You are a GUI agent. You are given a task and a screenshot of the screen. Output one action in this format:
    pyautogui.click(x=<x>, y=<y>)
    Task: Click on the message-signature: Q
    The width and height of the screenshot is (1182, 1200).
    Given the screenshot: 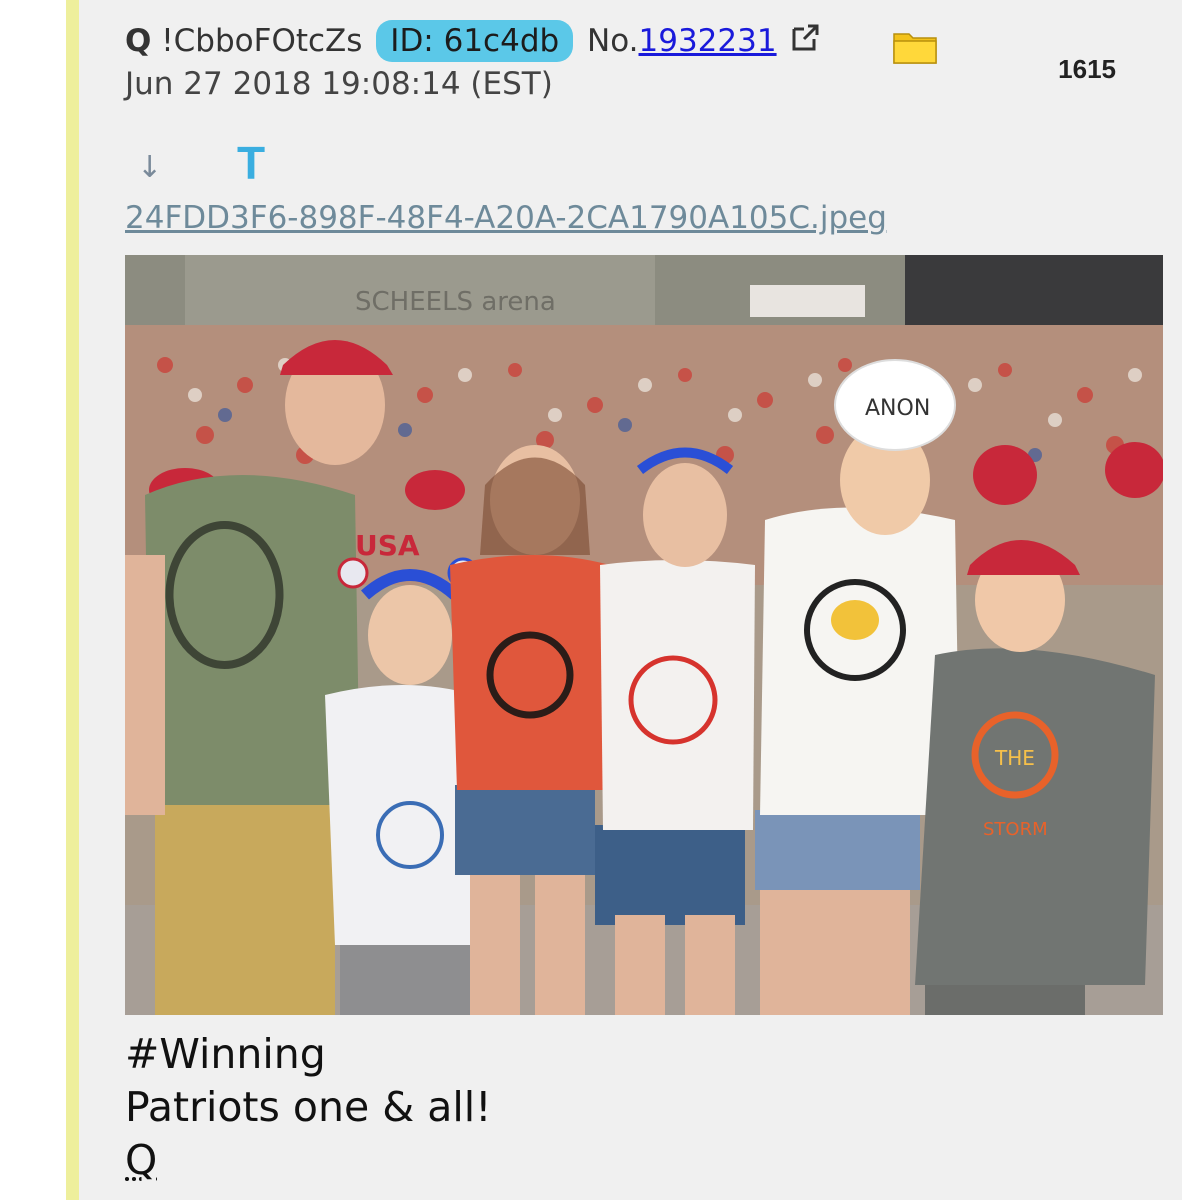 What is the action you would take?
    pyautogui.click(x=141, y=1160)
    